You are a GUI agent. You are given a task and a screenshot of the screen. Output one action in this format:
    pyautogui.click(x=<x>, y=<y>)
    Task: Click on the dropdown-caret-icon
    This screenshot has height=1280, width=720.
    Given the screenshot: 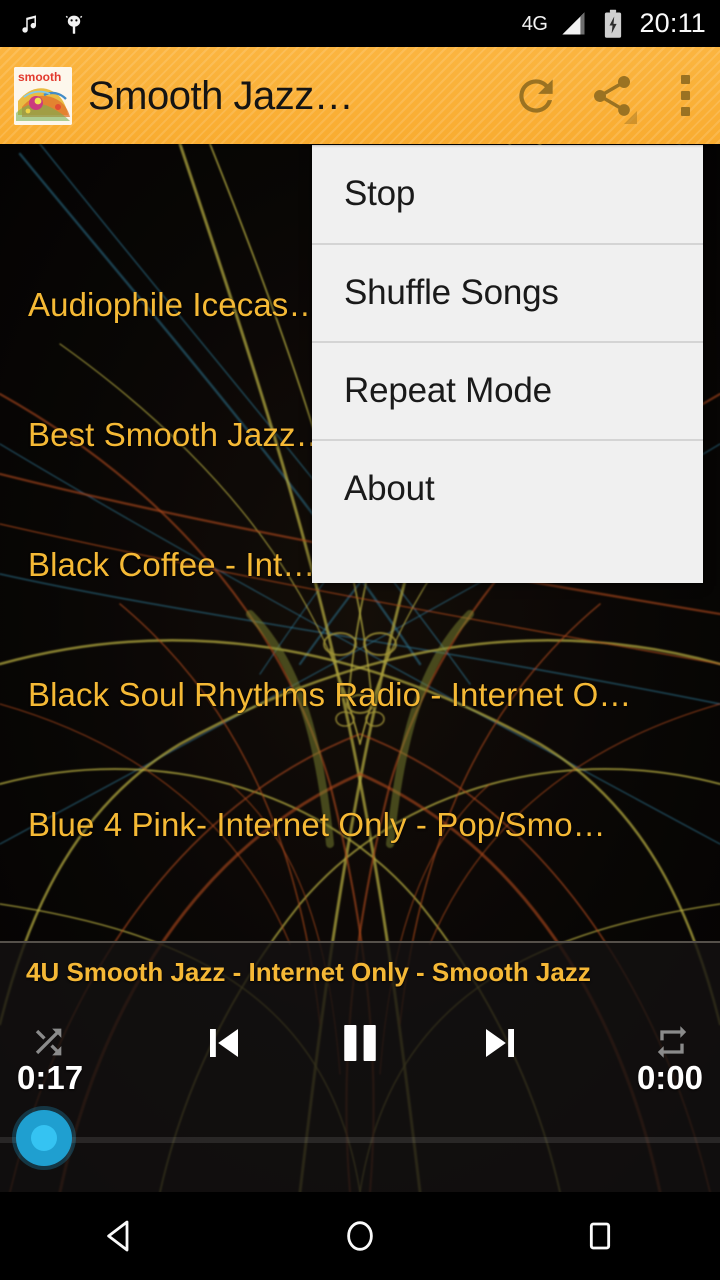 What is the action you would take?
    pyautogui.click(x=630, y=117)
    